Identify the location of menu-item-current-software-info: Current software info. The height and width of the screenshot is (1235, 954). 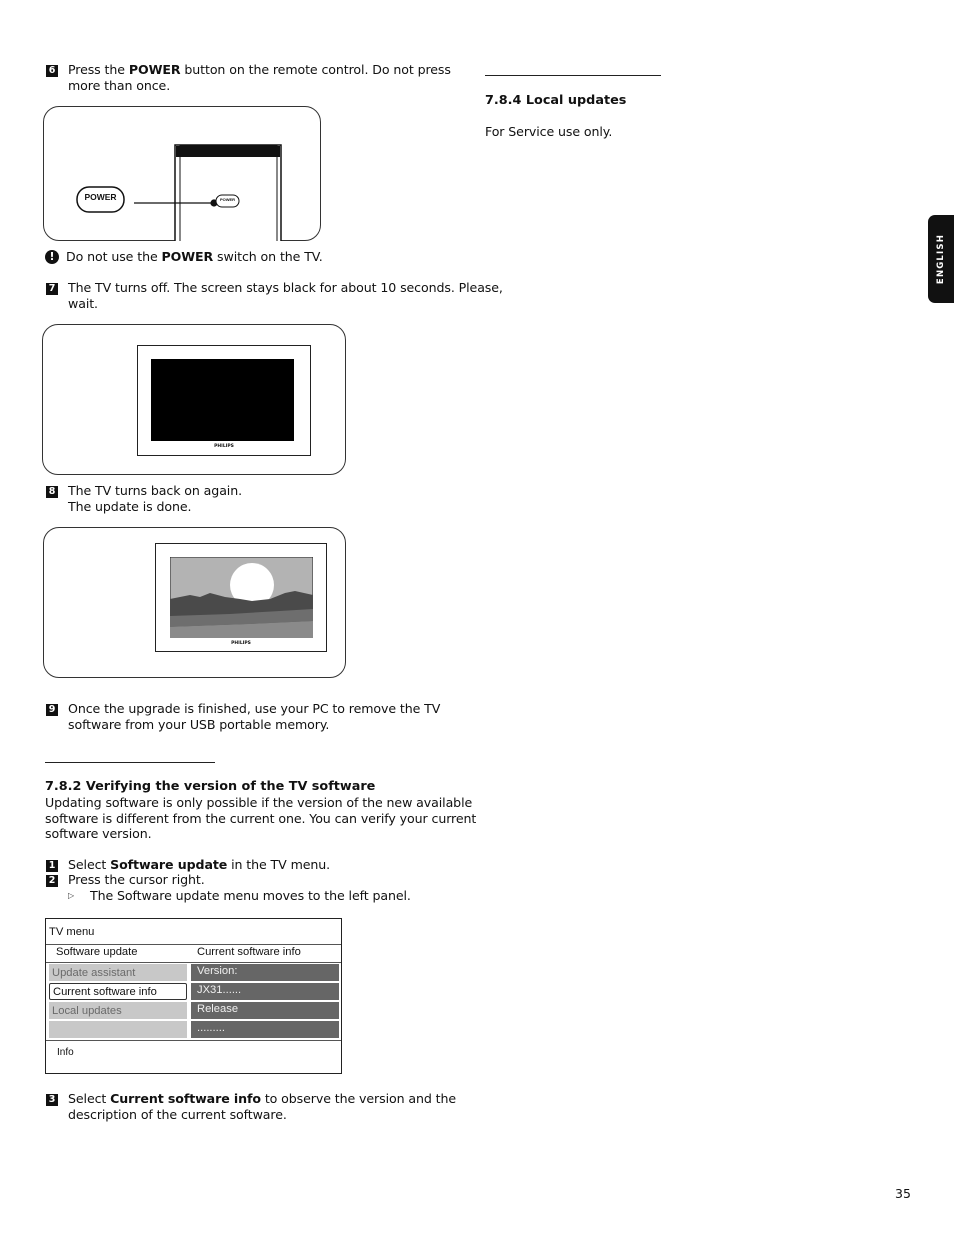
(118, 991).